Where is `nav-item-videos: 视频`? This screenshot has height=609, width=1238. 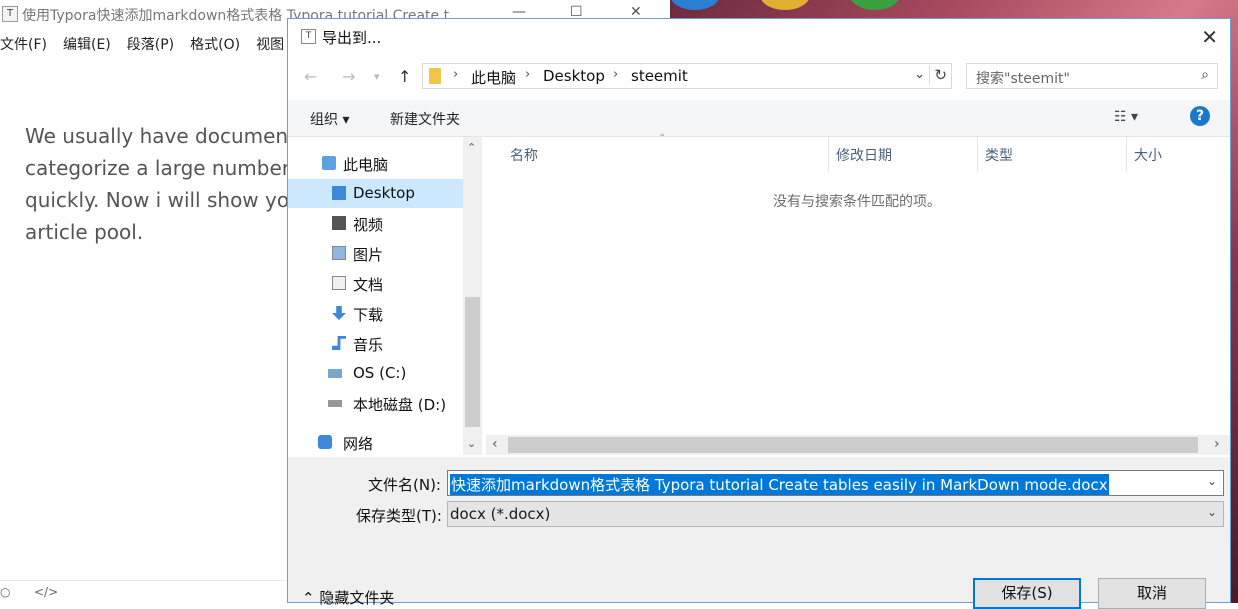 nav-item-videos: 视频 is located at coordinates (375, 223).